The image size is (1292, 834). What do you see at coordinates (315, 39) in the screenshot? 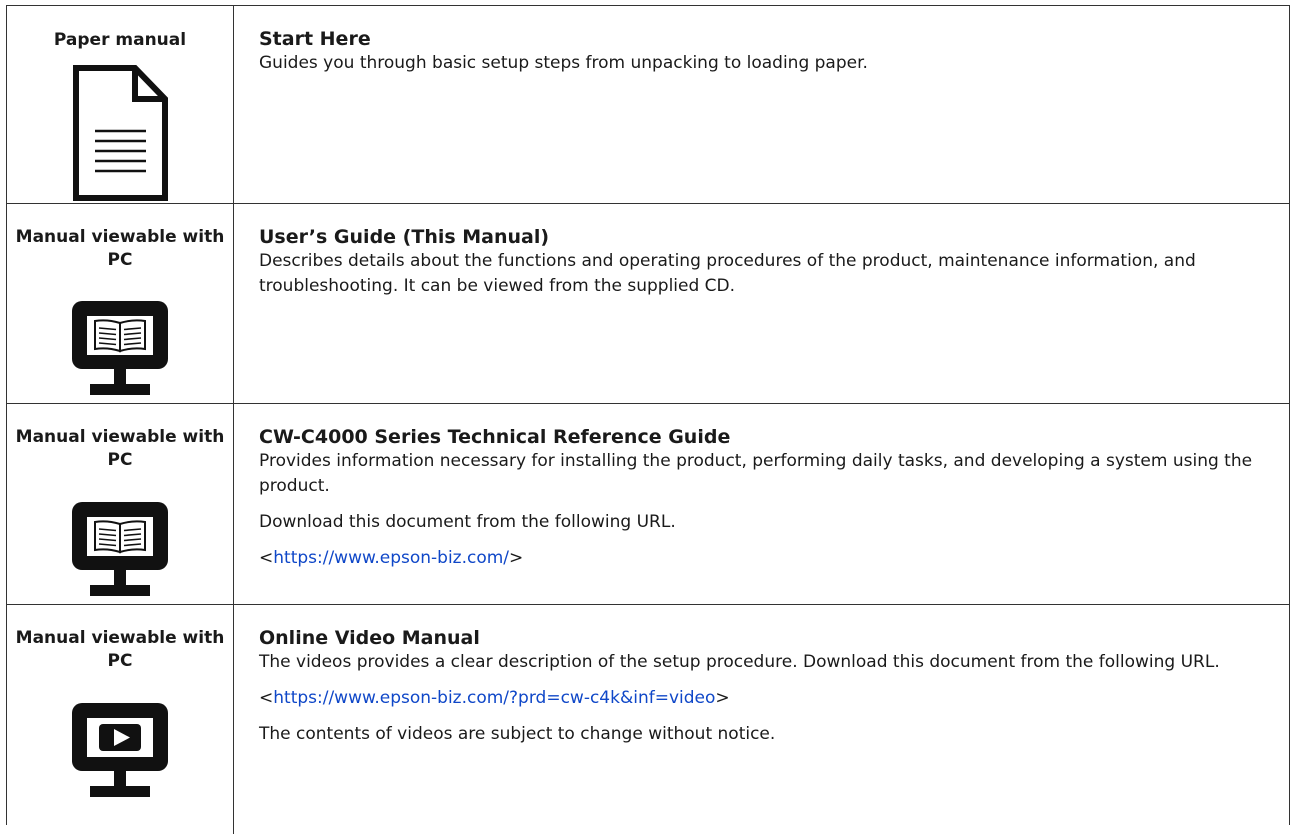
I see `manual-title: Start Here` at bounding box center [315, 39].